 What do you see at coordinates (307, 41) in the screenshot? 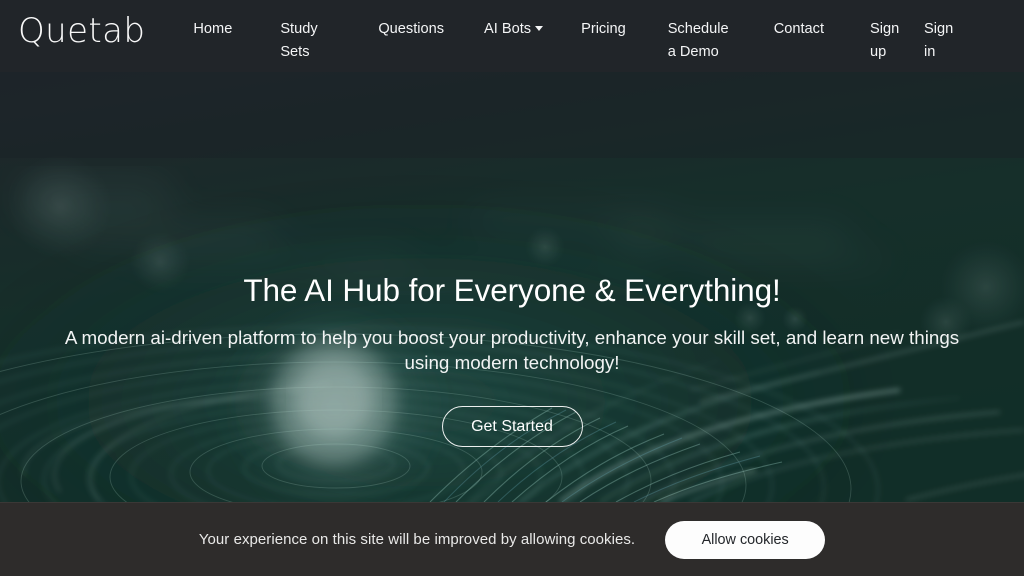
I see `nav-item-study-sets: Study Sets` at bounding box center [307, 41].